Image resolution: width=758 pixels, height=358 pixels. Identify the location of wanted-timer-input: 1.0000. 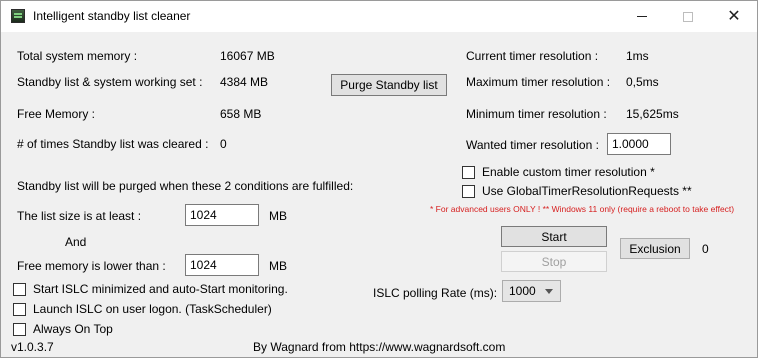
(639, 144).